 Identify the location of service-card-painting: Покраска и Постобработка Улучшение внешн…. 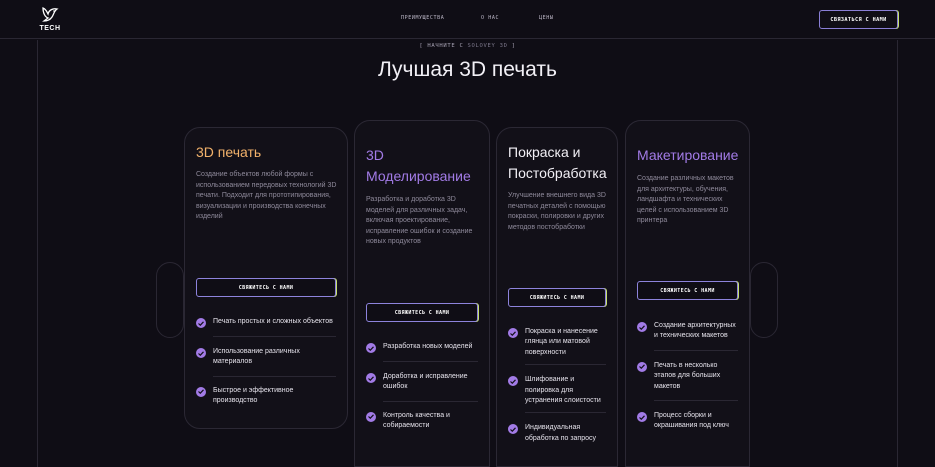
(557, 297).